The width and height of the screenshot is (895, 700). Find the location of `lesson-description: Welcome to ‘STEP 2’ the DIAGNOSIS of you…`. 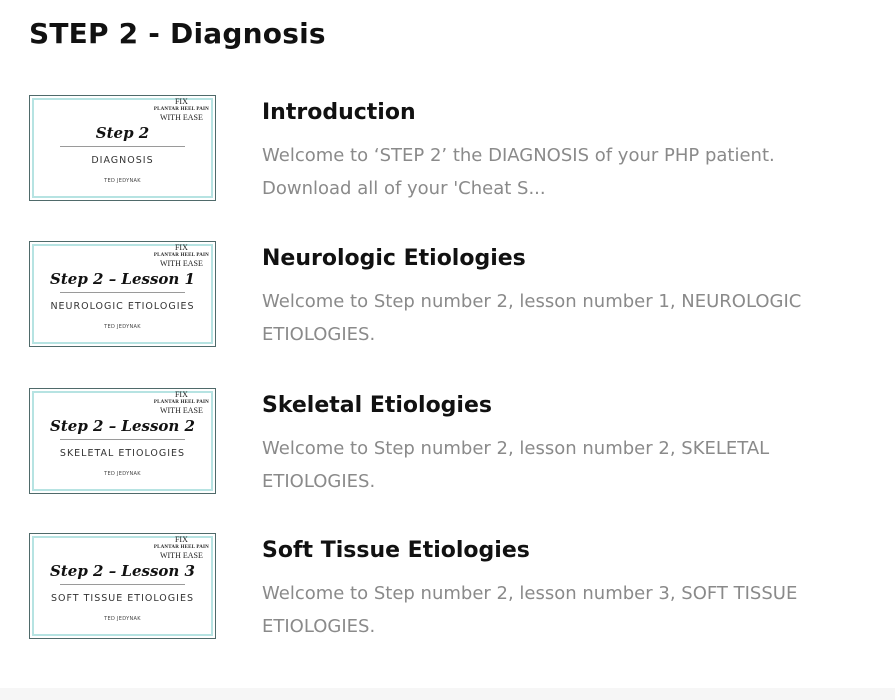

lesson-description: Welcome to ‘STEP 2’ the DIAGNOSIS of you… is located at coordinates (518, 172).